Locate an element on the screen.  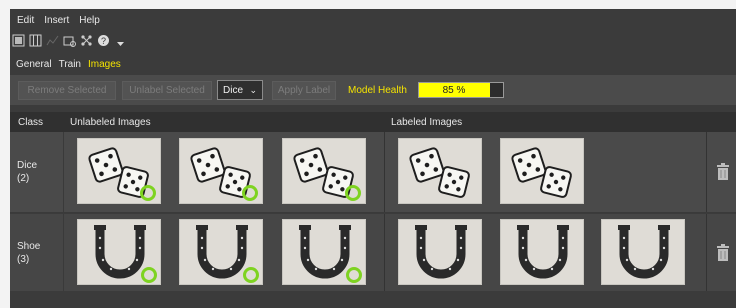
chevron-down-icon: ⌄ is located at coordinates (253, 90).